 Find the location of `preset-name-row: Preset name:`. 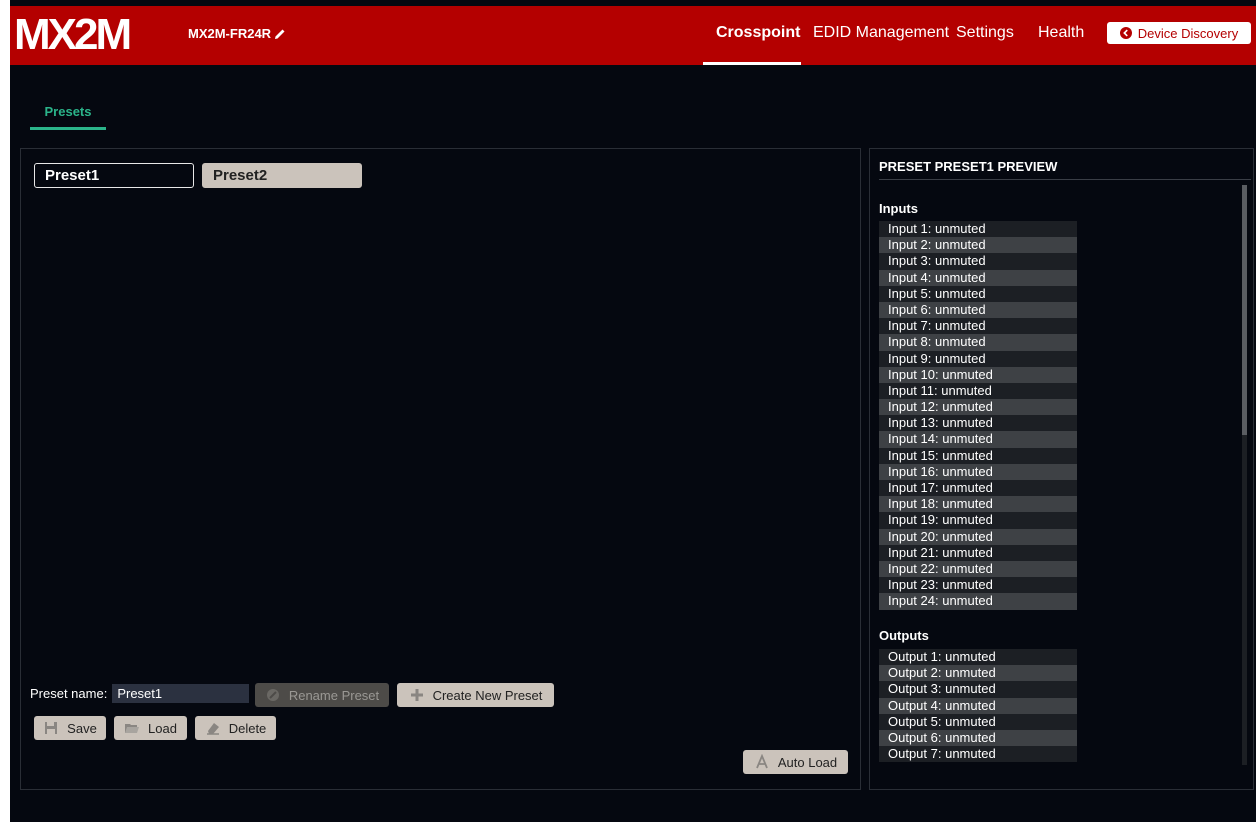

preset-name-row: Preset name: is located at coordinates (140, 693).